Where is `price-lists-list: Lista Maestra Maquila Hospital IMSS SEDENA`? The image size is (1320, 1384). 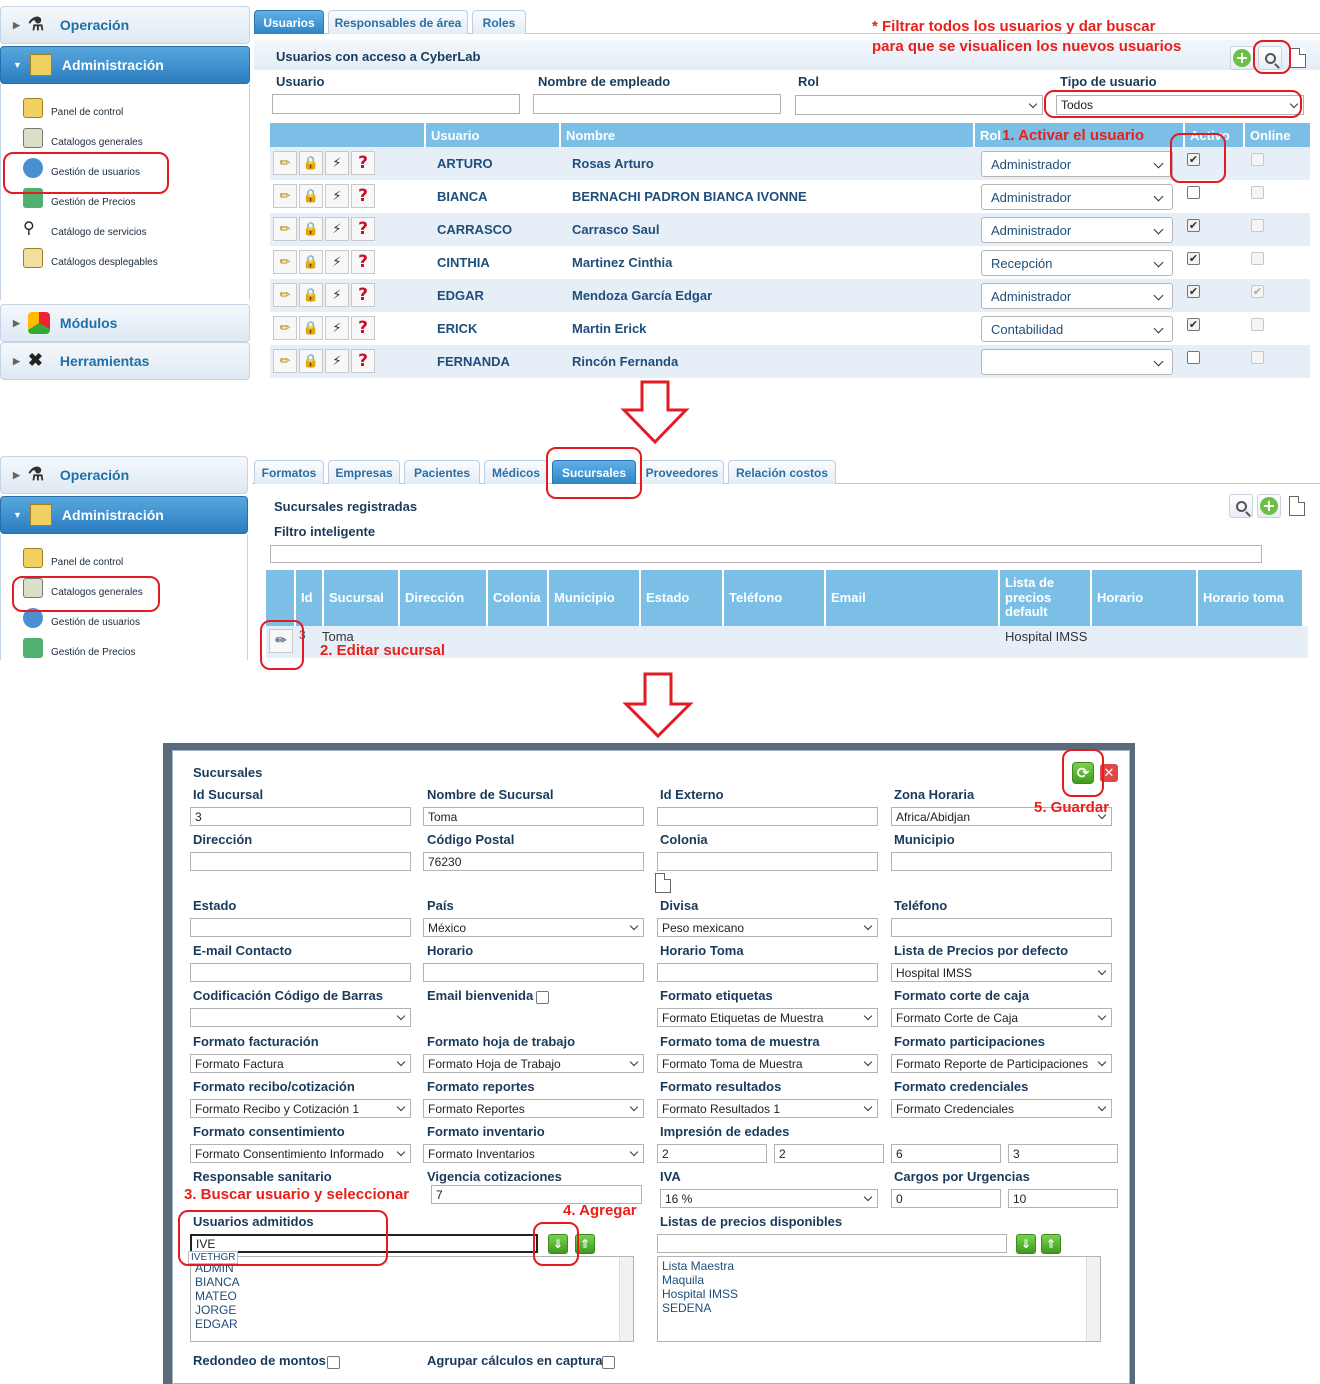
price-lists-list: Lista Maestra Maquila Hospital IMSS SEDENA is located at coordinates (879, 1299).